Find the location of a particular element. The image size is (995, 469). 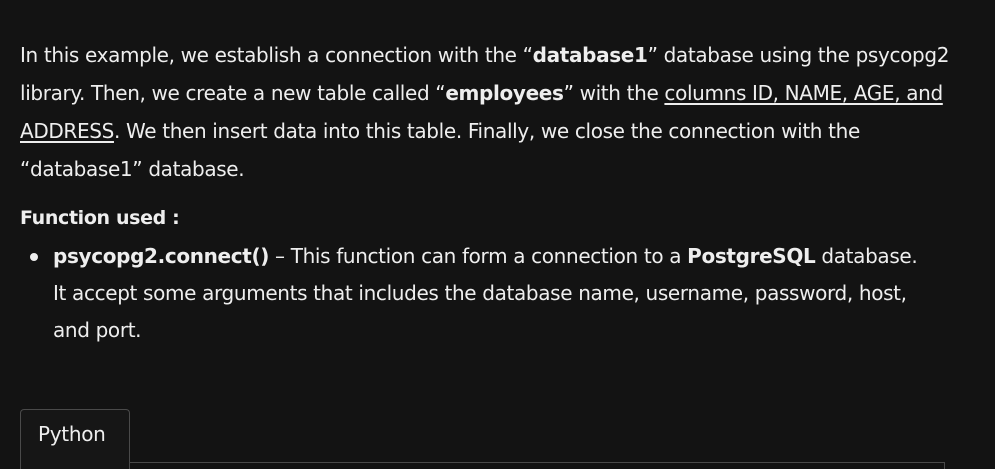

table-name-bold: employees is located at coordinates (504, 93).